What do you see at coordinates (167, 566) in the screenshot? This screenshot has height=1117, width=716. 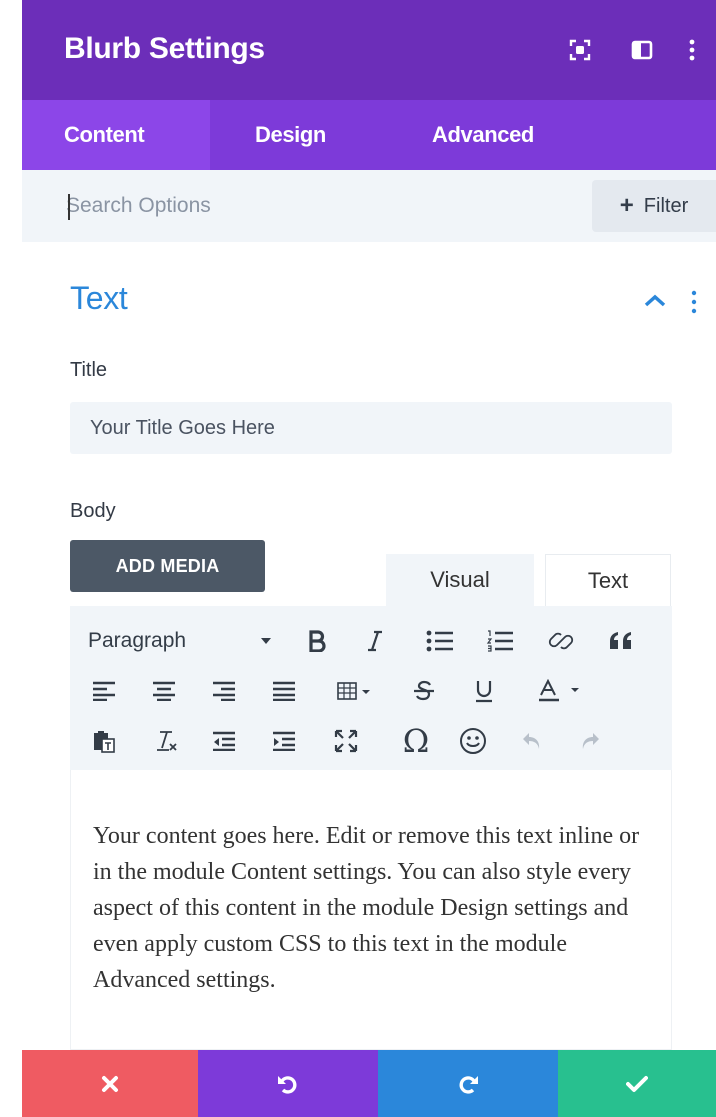 I see `add-media-button: ADD MEDIA` at bounding box center [167, 566].